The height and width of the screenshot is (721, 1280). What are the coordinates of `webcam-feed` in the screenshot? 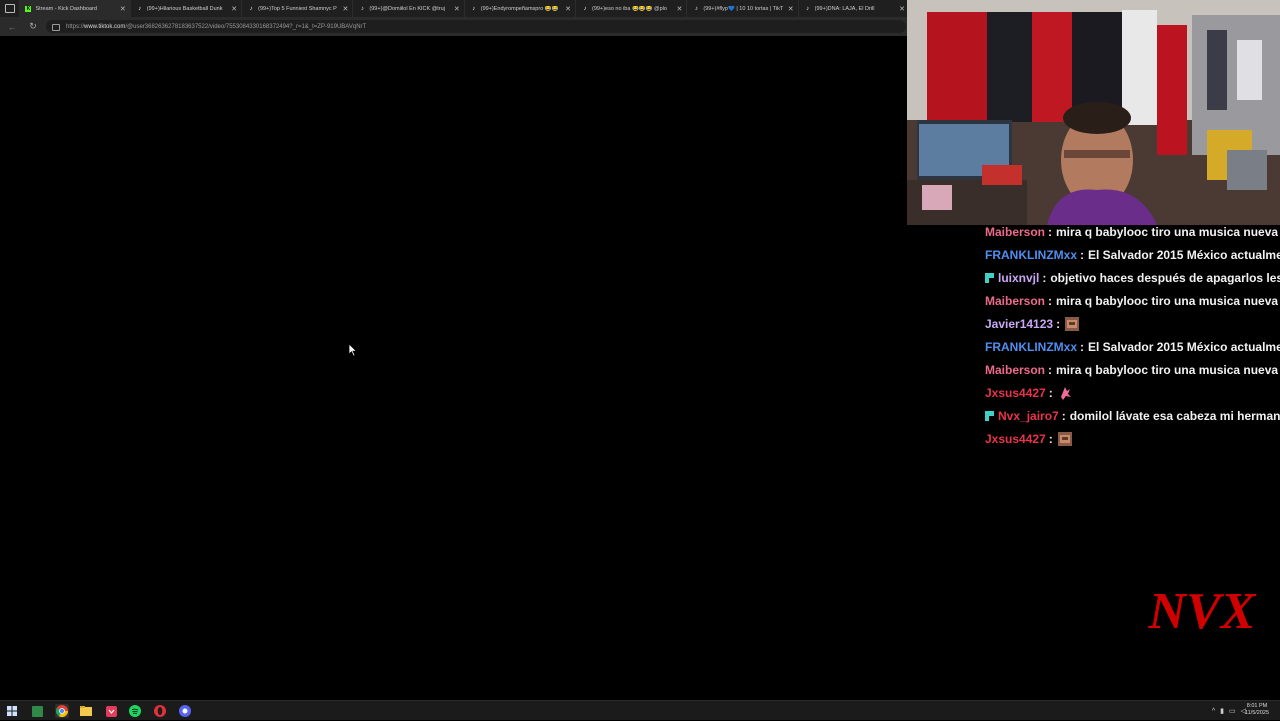 It's located at (1093, 112).